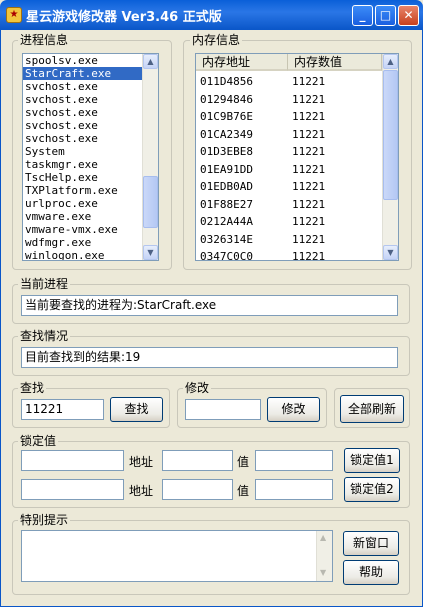 The image size is (423, 607). Describe the element at coordinates (289, 222) in the screenshot. I see `table-row: 0212A44A 11221` at that location.